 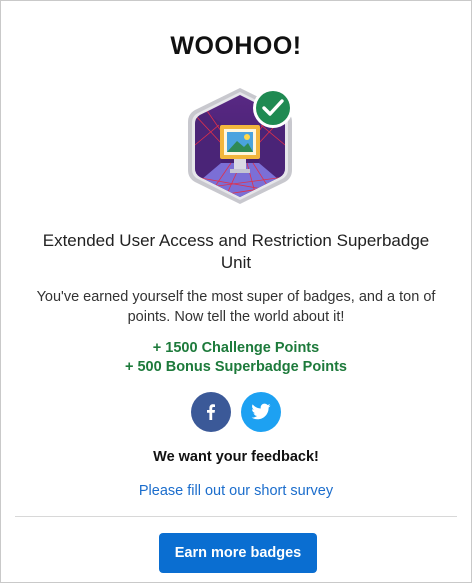 I want to click on divider, so click(x=236, y=516).